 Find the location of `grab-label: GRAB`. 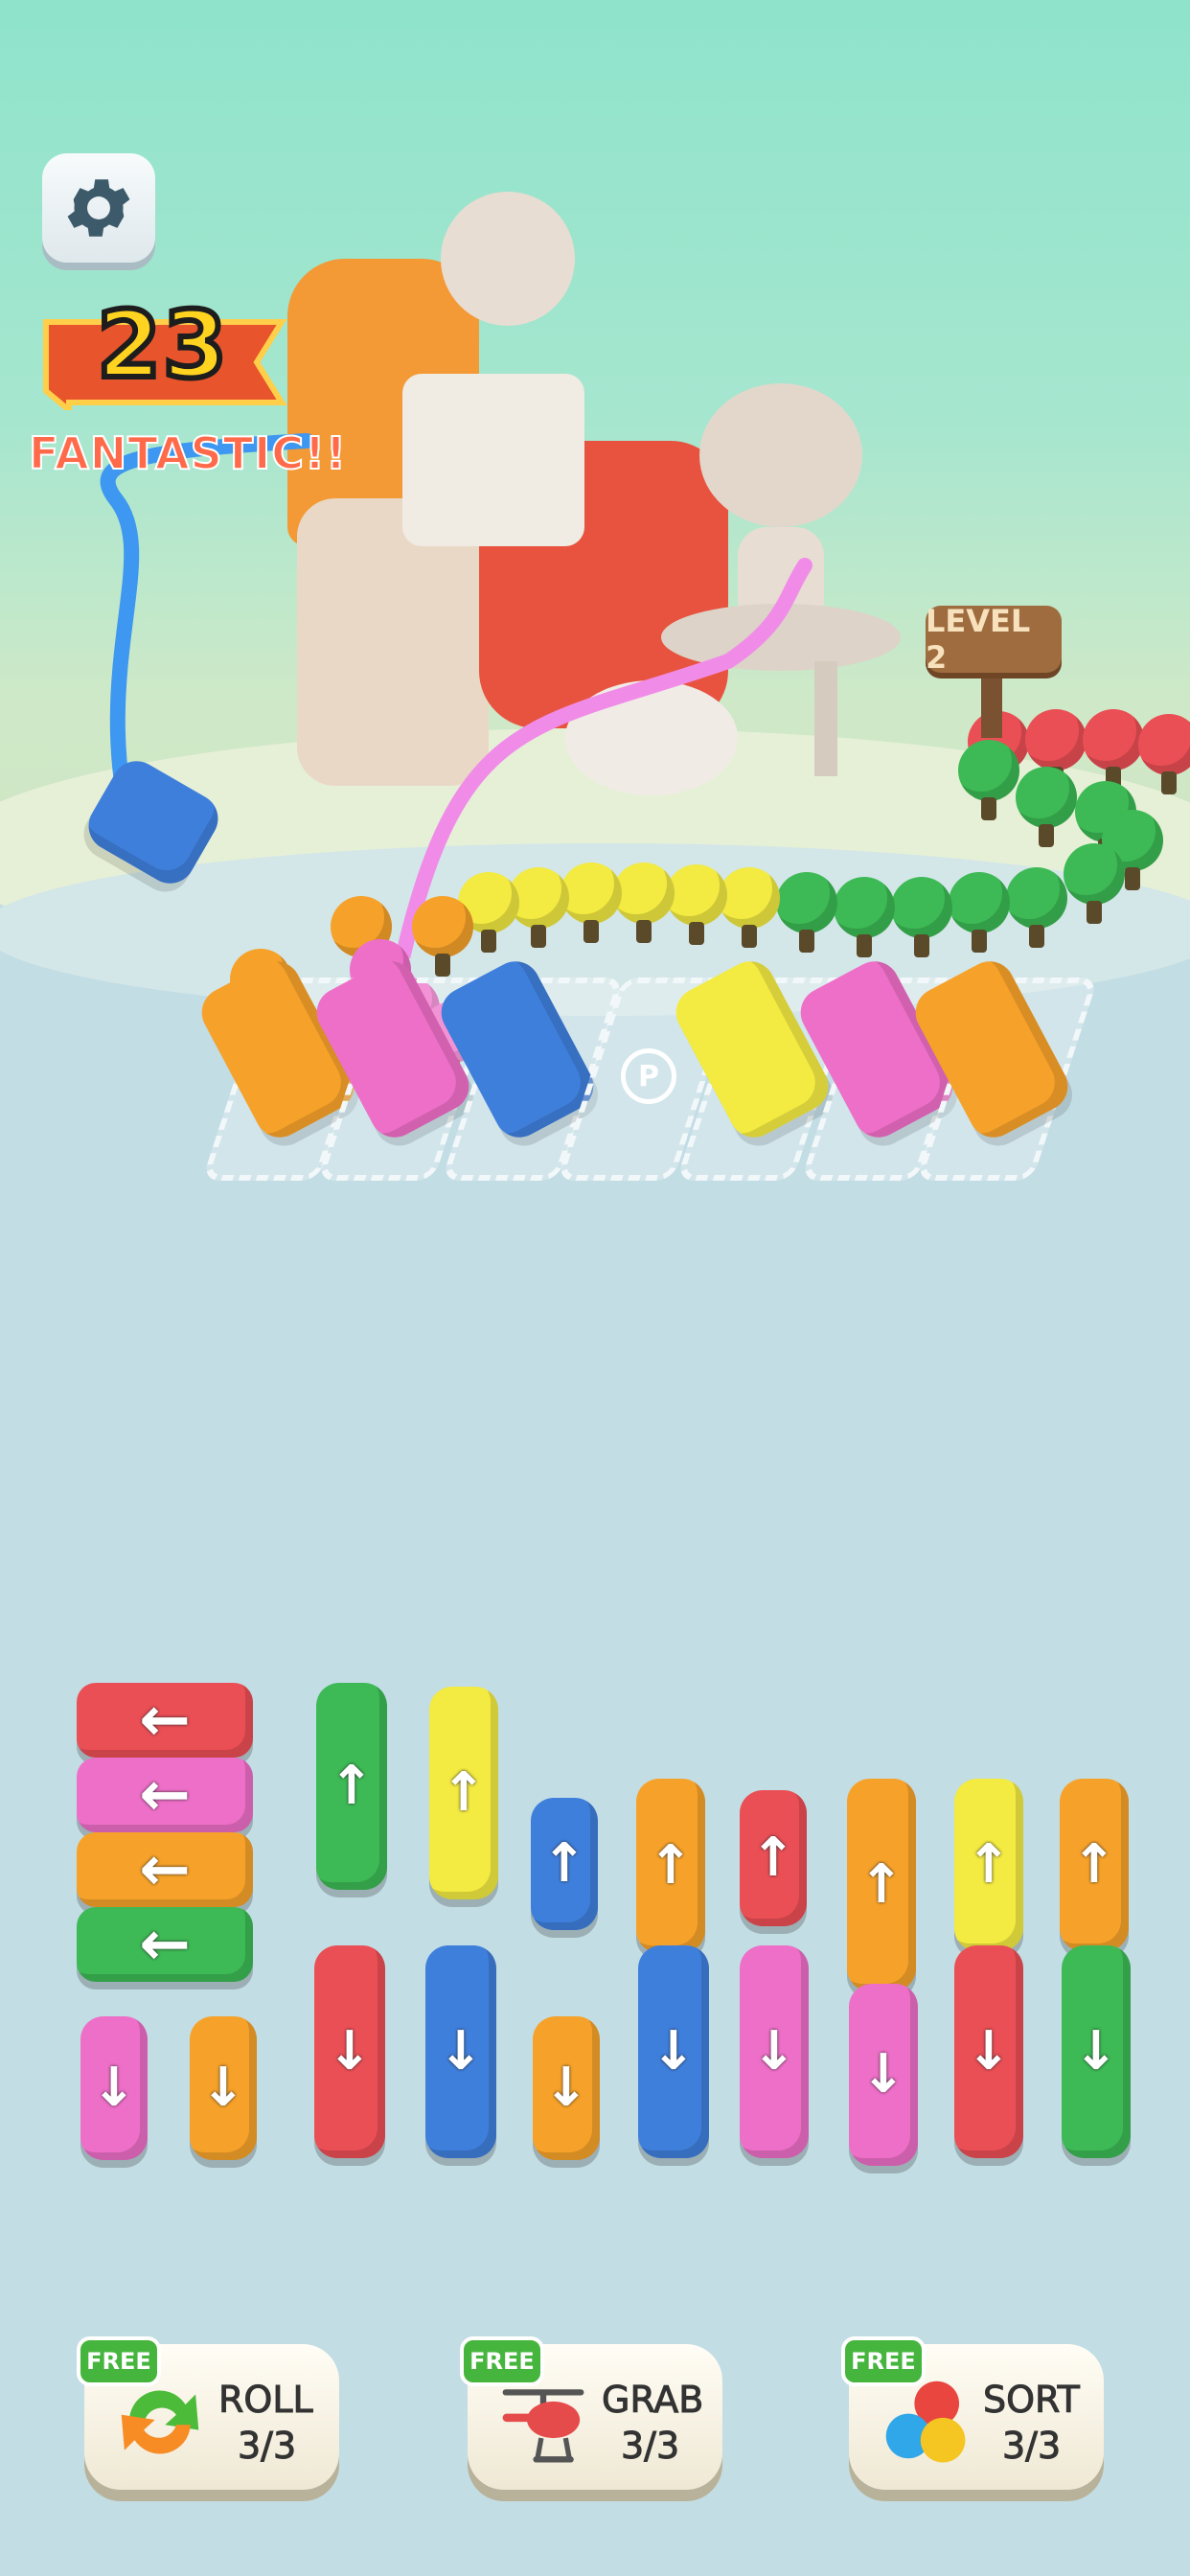

grab-label: GRAB is located at coordinates (653, 2400).